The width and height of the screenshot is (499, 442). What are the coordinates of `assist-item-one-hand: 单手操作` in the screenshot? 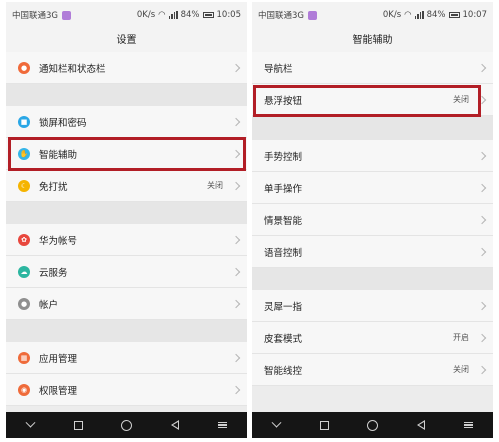 It's located at (372, 188).